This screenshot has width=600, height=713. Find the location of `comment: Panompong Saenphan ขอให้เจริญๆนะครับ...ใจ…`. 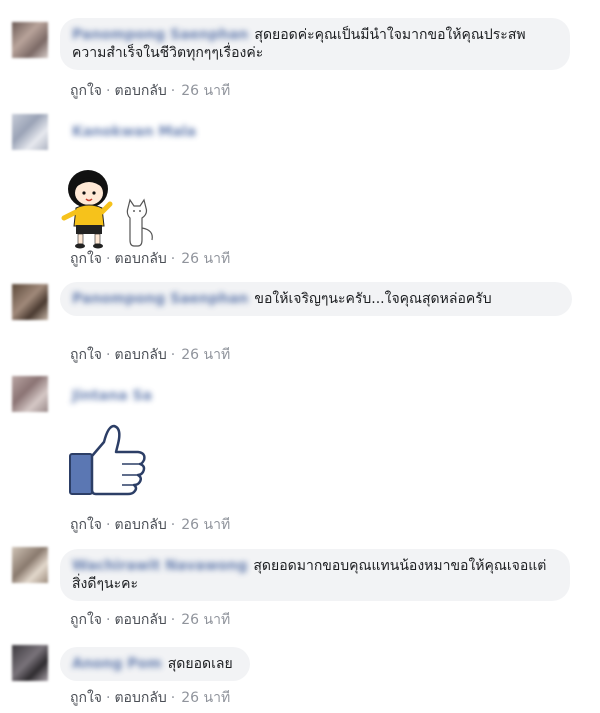

comment: Panompong Saenphan ขอให้เจริญๆนะครับ...ใจ… is located at coordinates (300, 325).